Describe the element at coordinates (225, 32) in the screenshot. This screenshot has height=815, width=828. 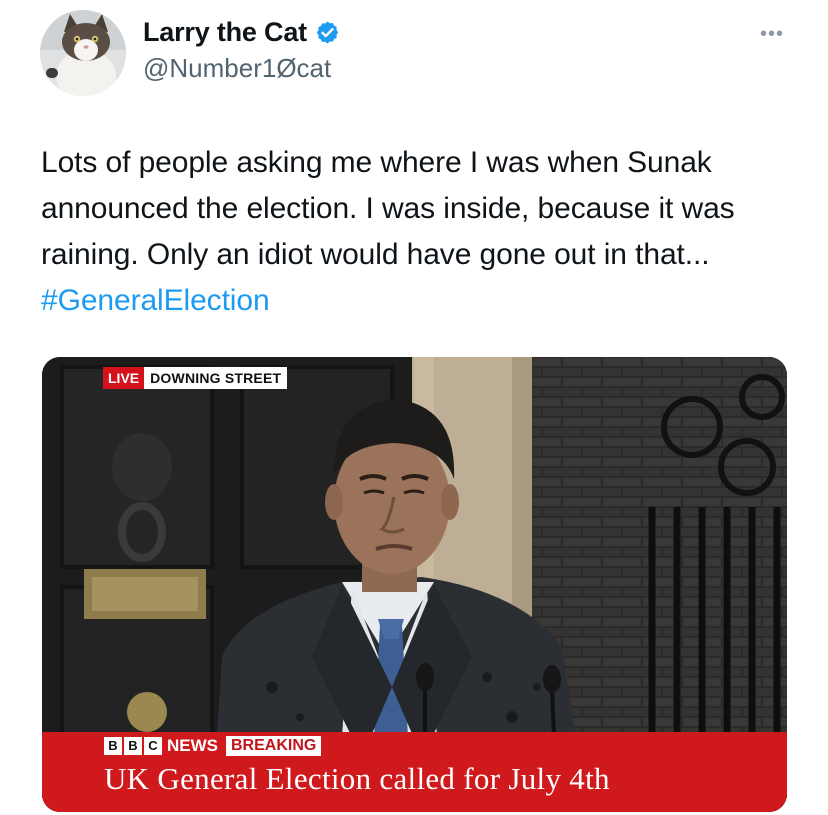
I see `display-name: Larry the Cat` at that location.